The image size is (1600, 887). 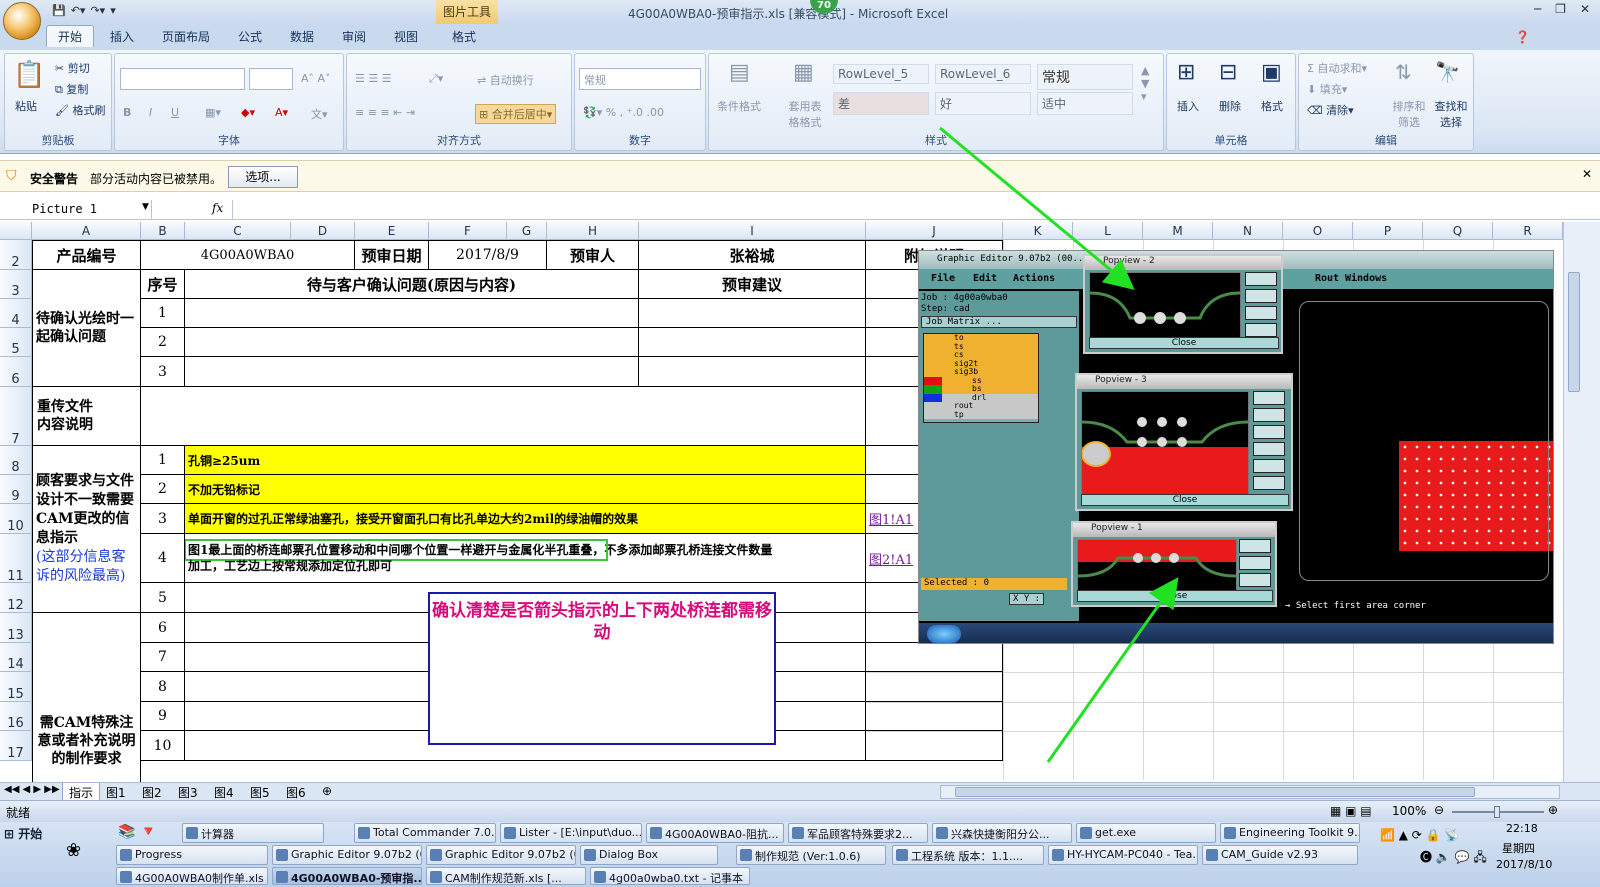 I want to click on style-rowlevel5: RowLevel_5, so click(x=881, y=74).